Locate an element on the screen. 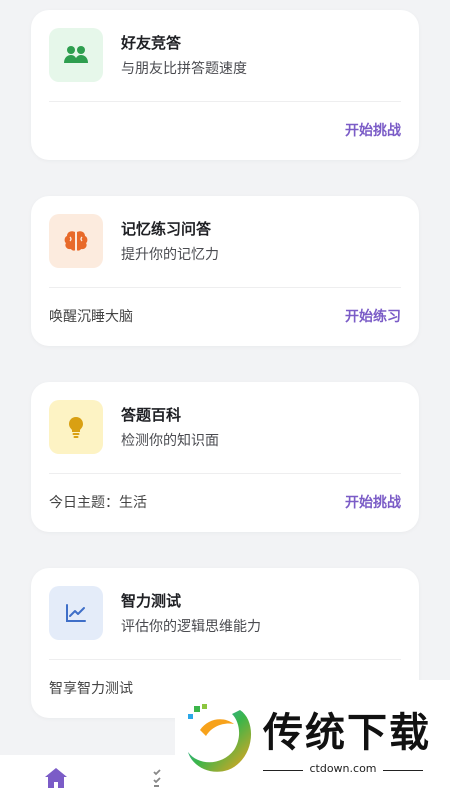 The width and height of the screenshot is (450, 800). brain-icon is located at coordinates (76, 241).